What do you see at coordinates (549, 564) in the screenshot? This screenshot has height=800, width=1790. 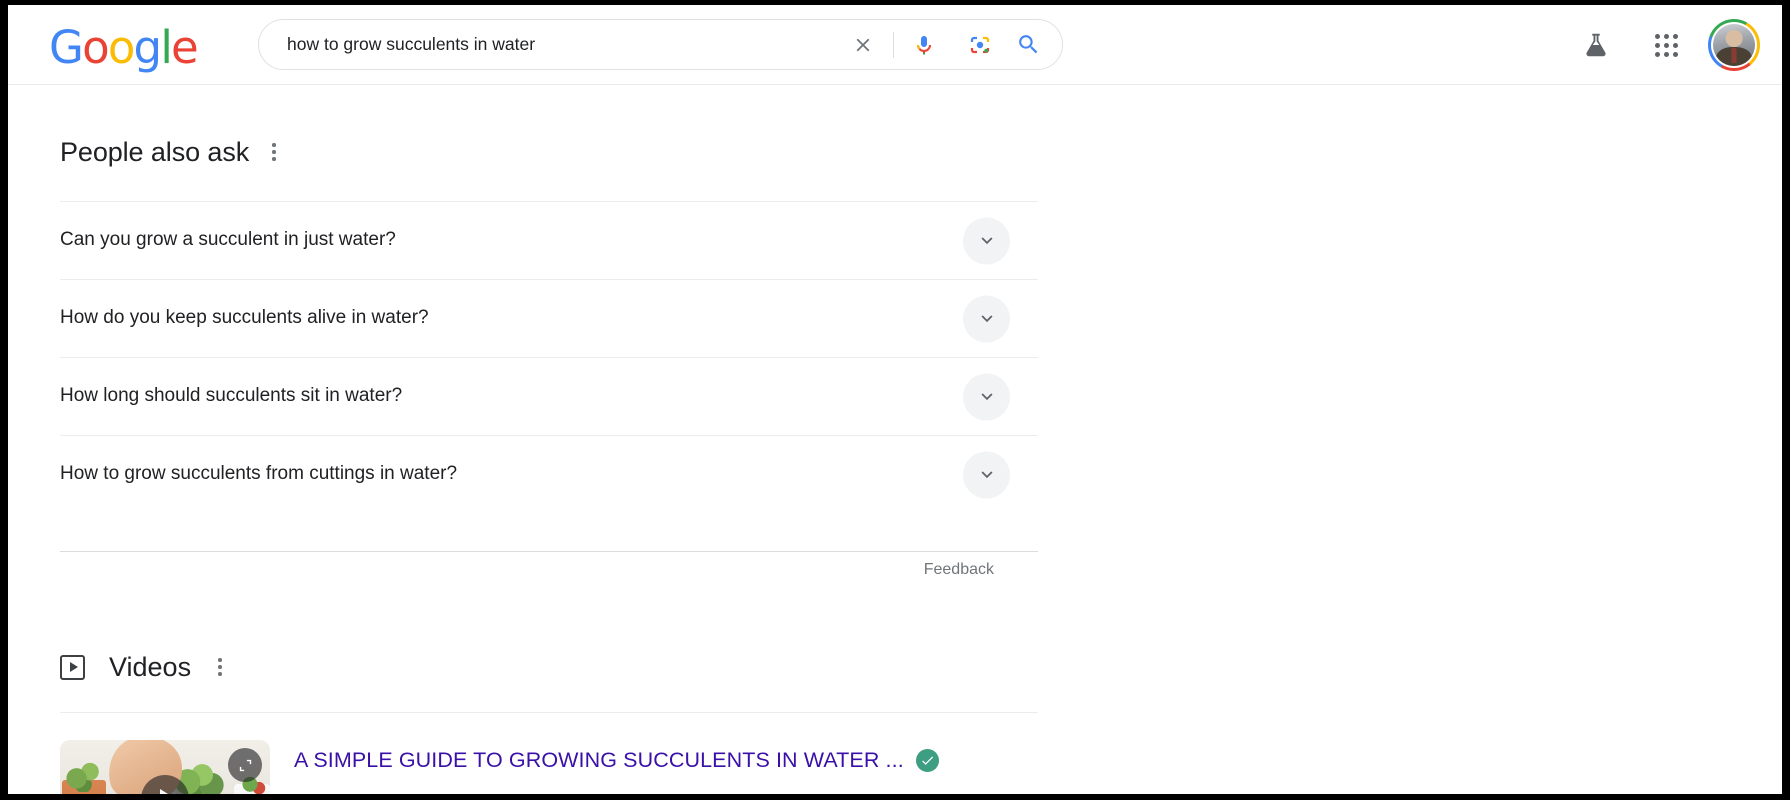 I see `paa-footer: Feedback` at bounding box center [549, 564].